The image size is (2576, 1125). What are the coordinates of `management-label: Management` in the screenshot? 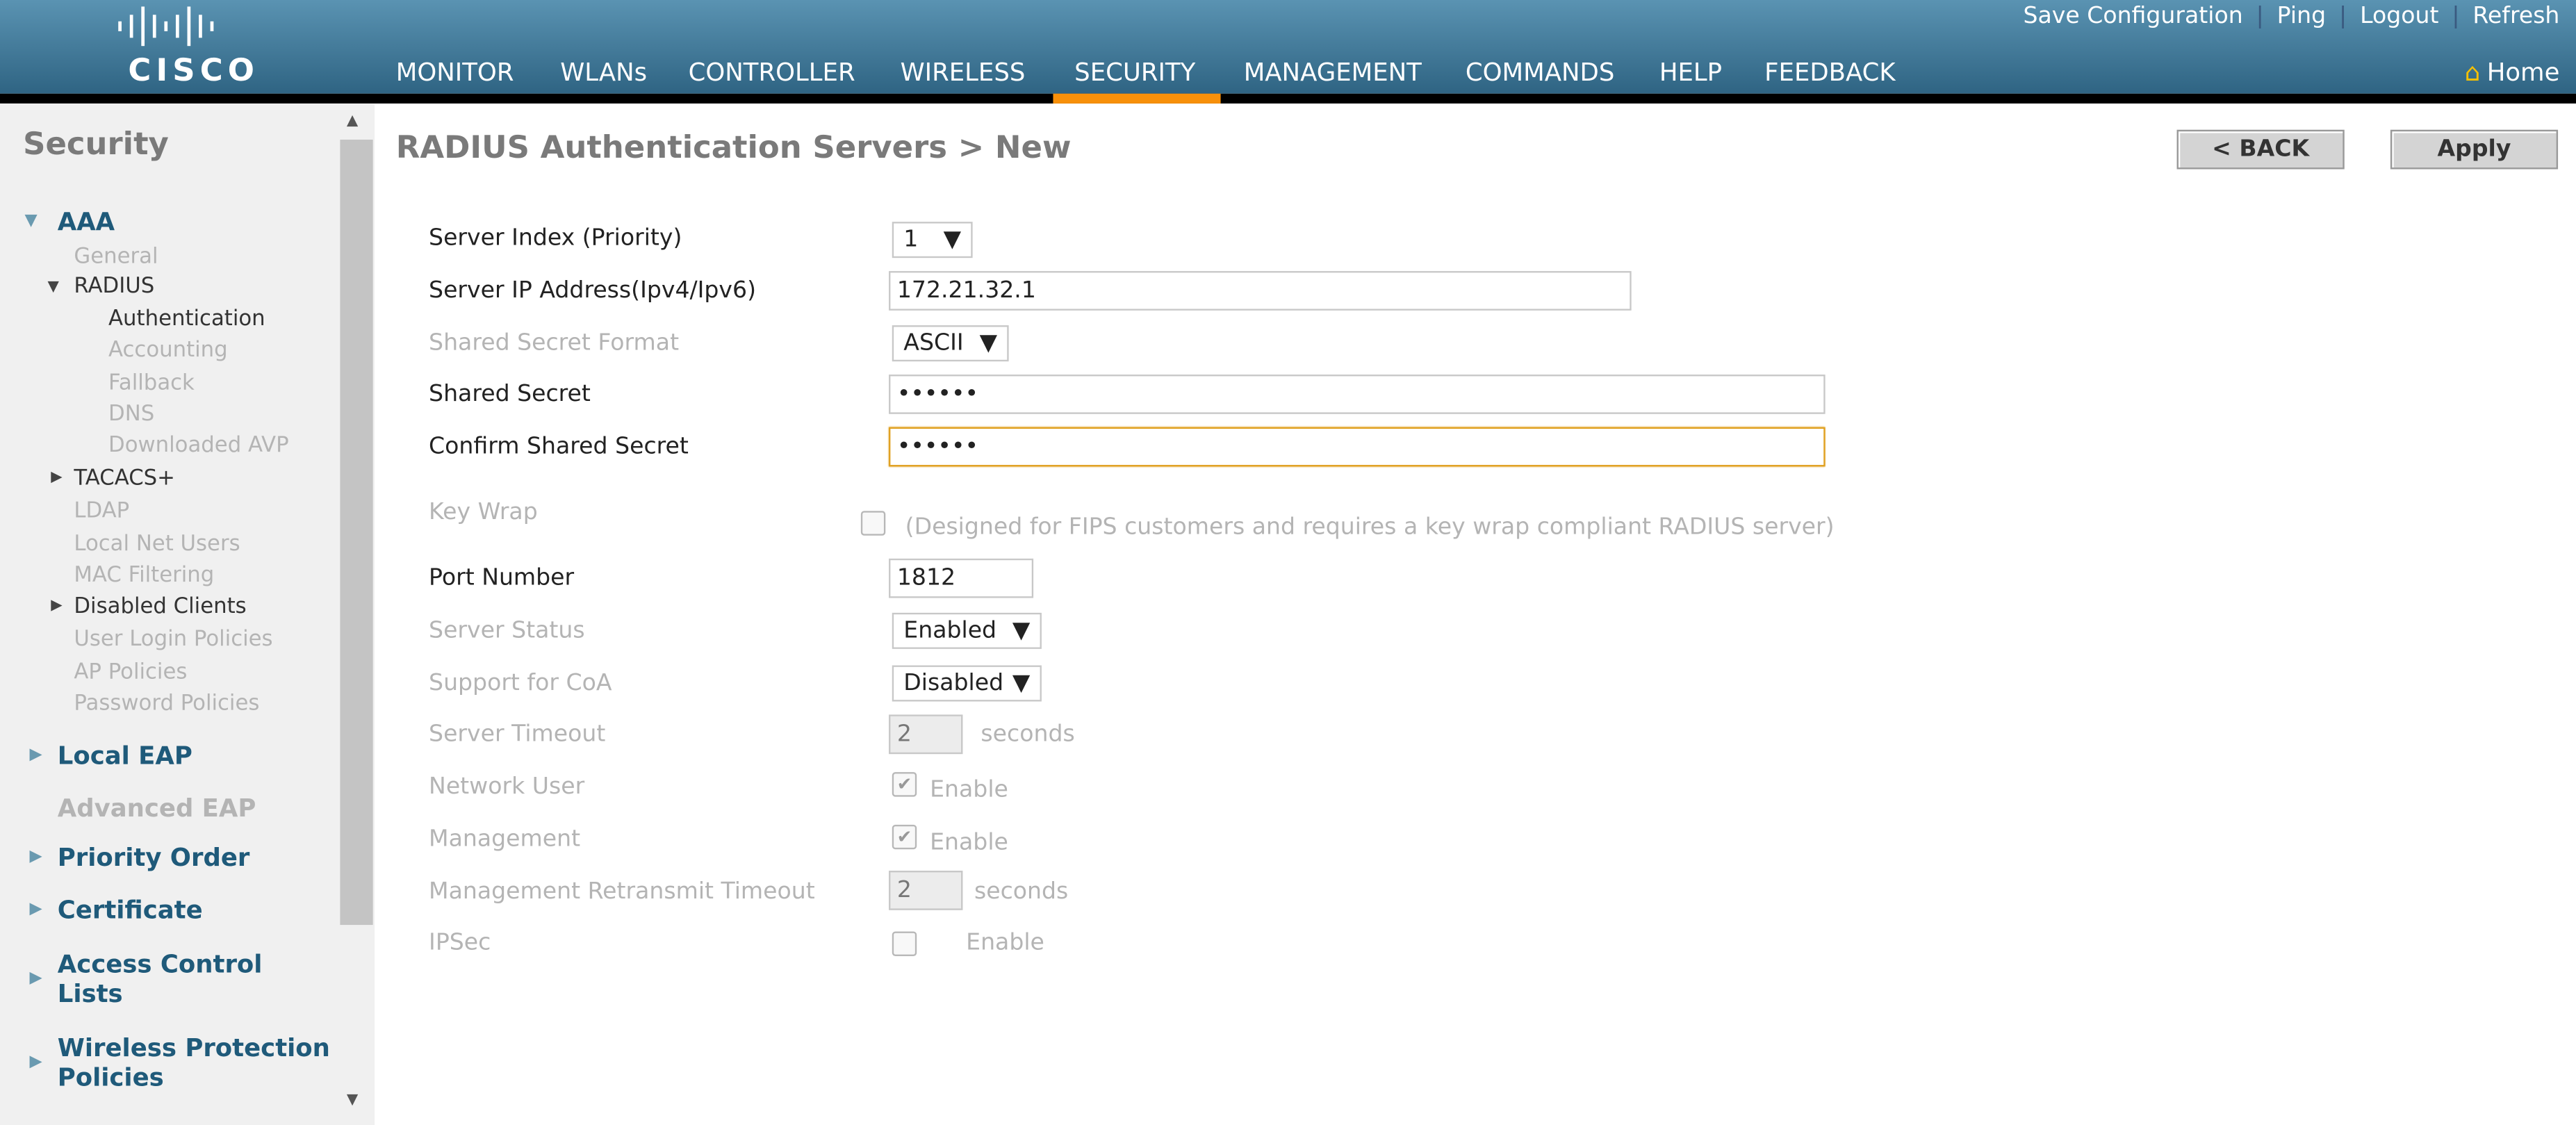 It's located at (505, 839).